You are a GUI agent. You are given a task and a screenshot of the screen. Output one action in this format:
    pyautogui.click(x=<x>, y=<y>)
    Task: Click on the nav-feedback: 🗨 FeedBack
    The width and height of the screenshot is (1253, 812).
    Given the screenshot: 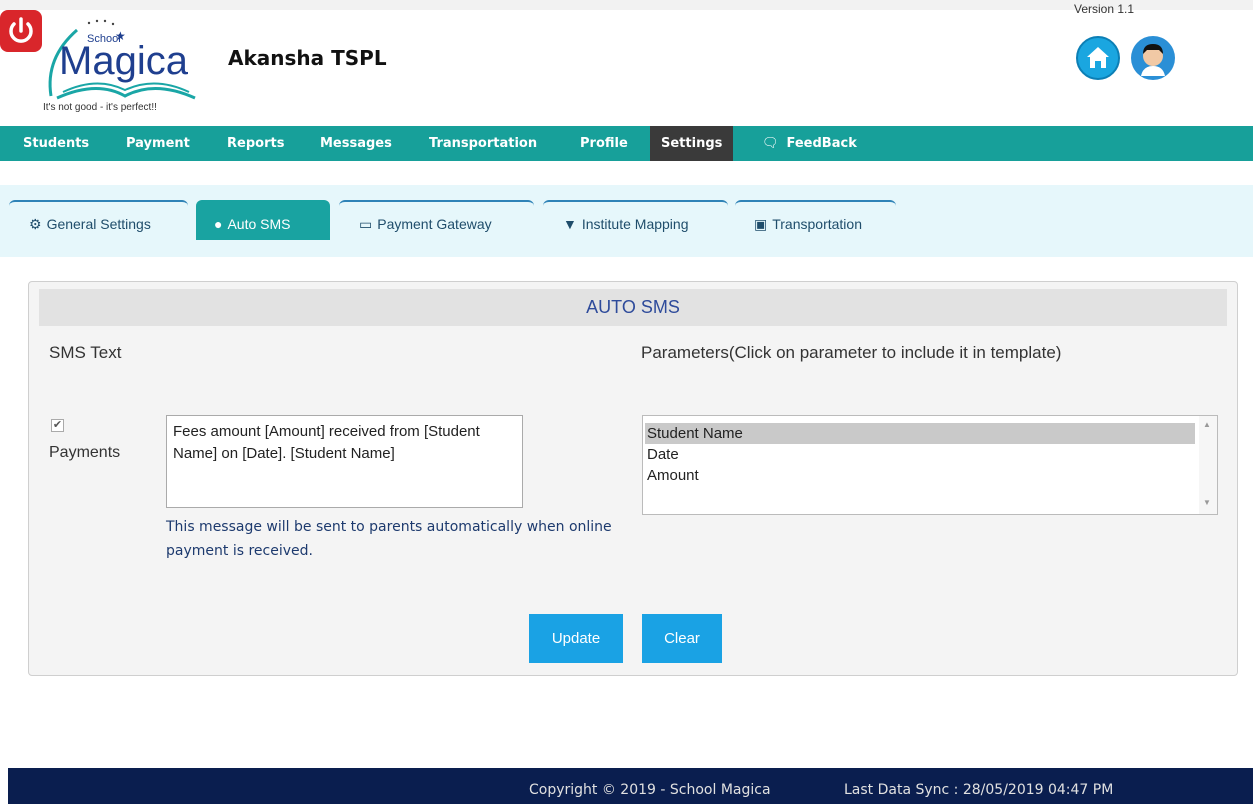 What is the action you would take?
    pyautogui.click(x=809, y=143)
    